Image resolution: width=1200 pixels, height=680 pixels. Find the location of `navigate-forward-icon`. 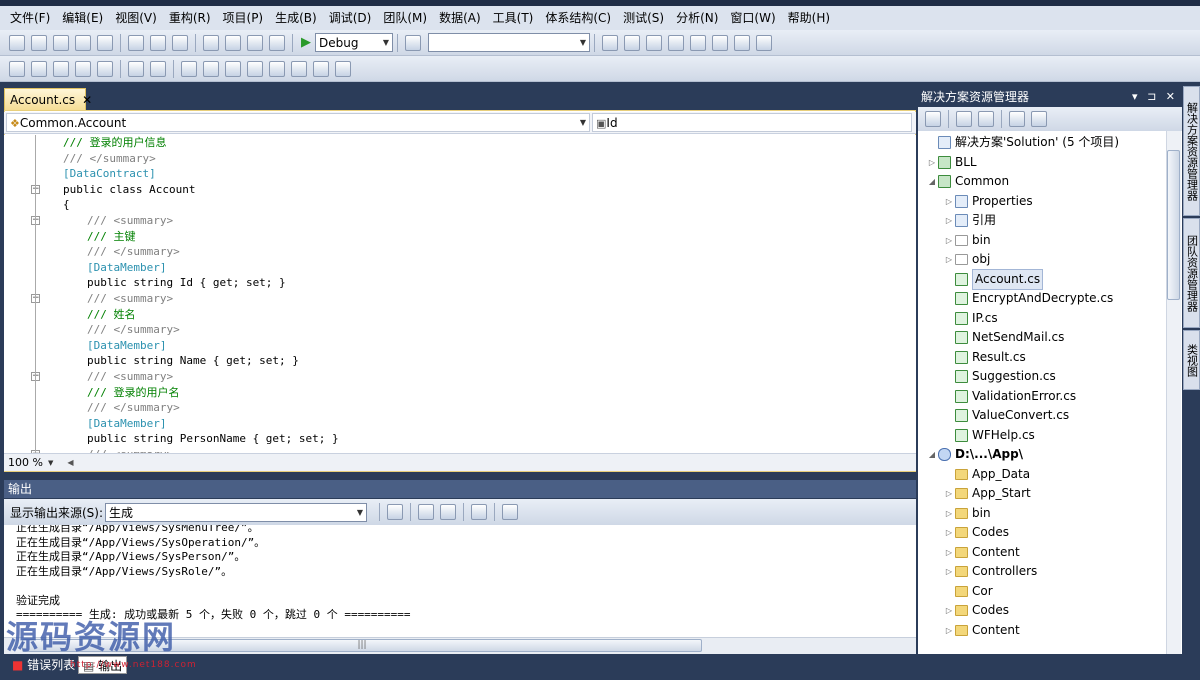

navigate-forward-icon is located at coordinates (277, 42).